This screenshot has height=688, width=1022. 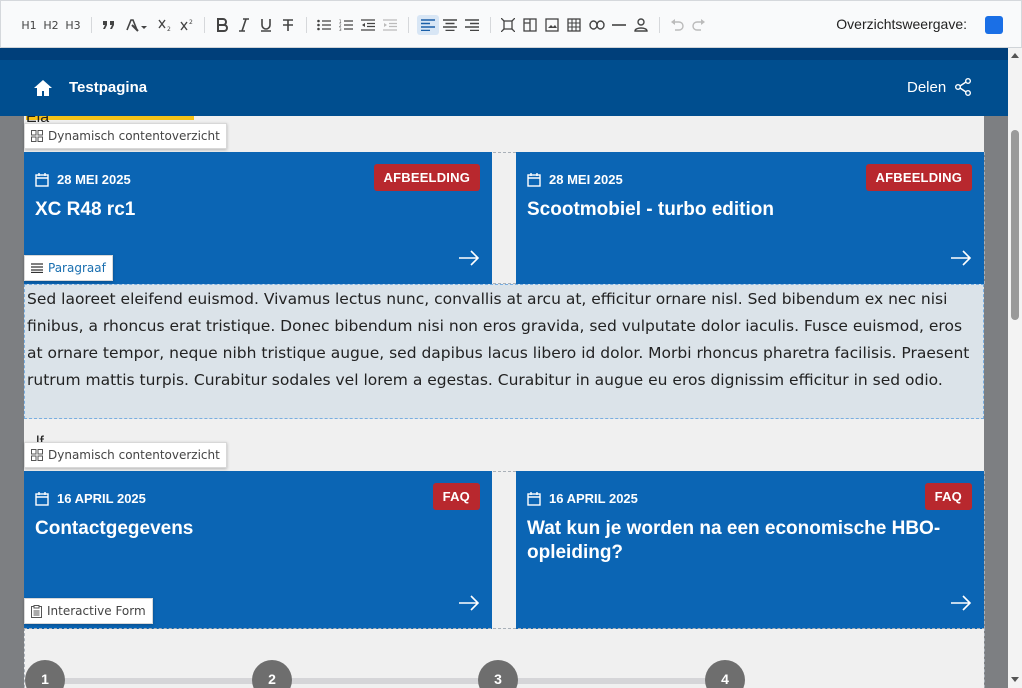 What do you see at coordinates (85, 209) in the screenshot?
I see `card-title: XC R48 rc1` at bounding box center [85, 209].